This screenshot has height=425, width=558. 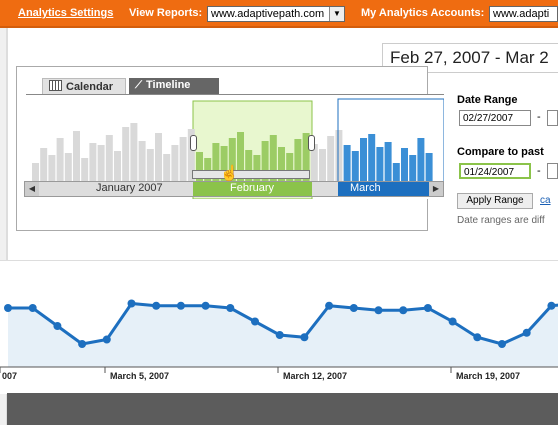 What do you see at coordinates (32, 189) in the screenshot?
I see `scroll-left-icon: ◀` at bounding box center [32, 189].